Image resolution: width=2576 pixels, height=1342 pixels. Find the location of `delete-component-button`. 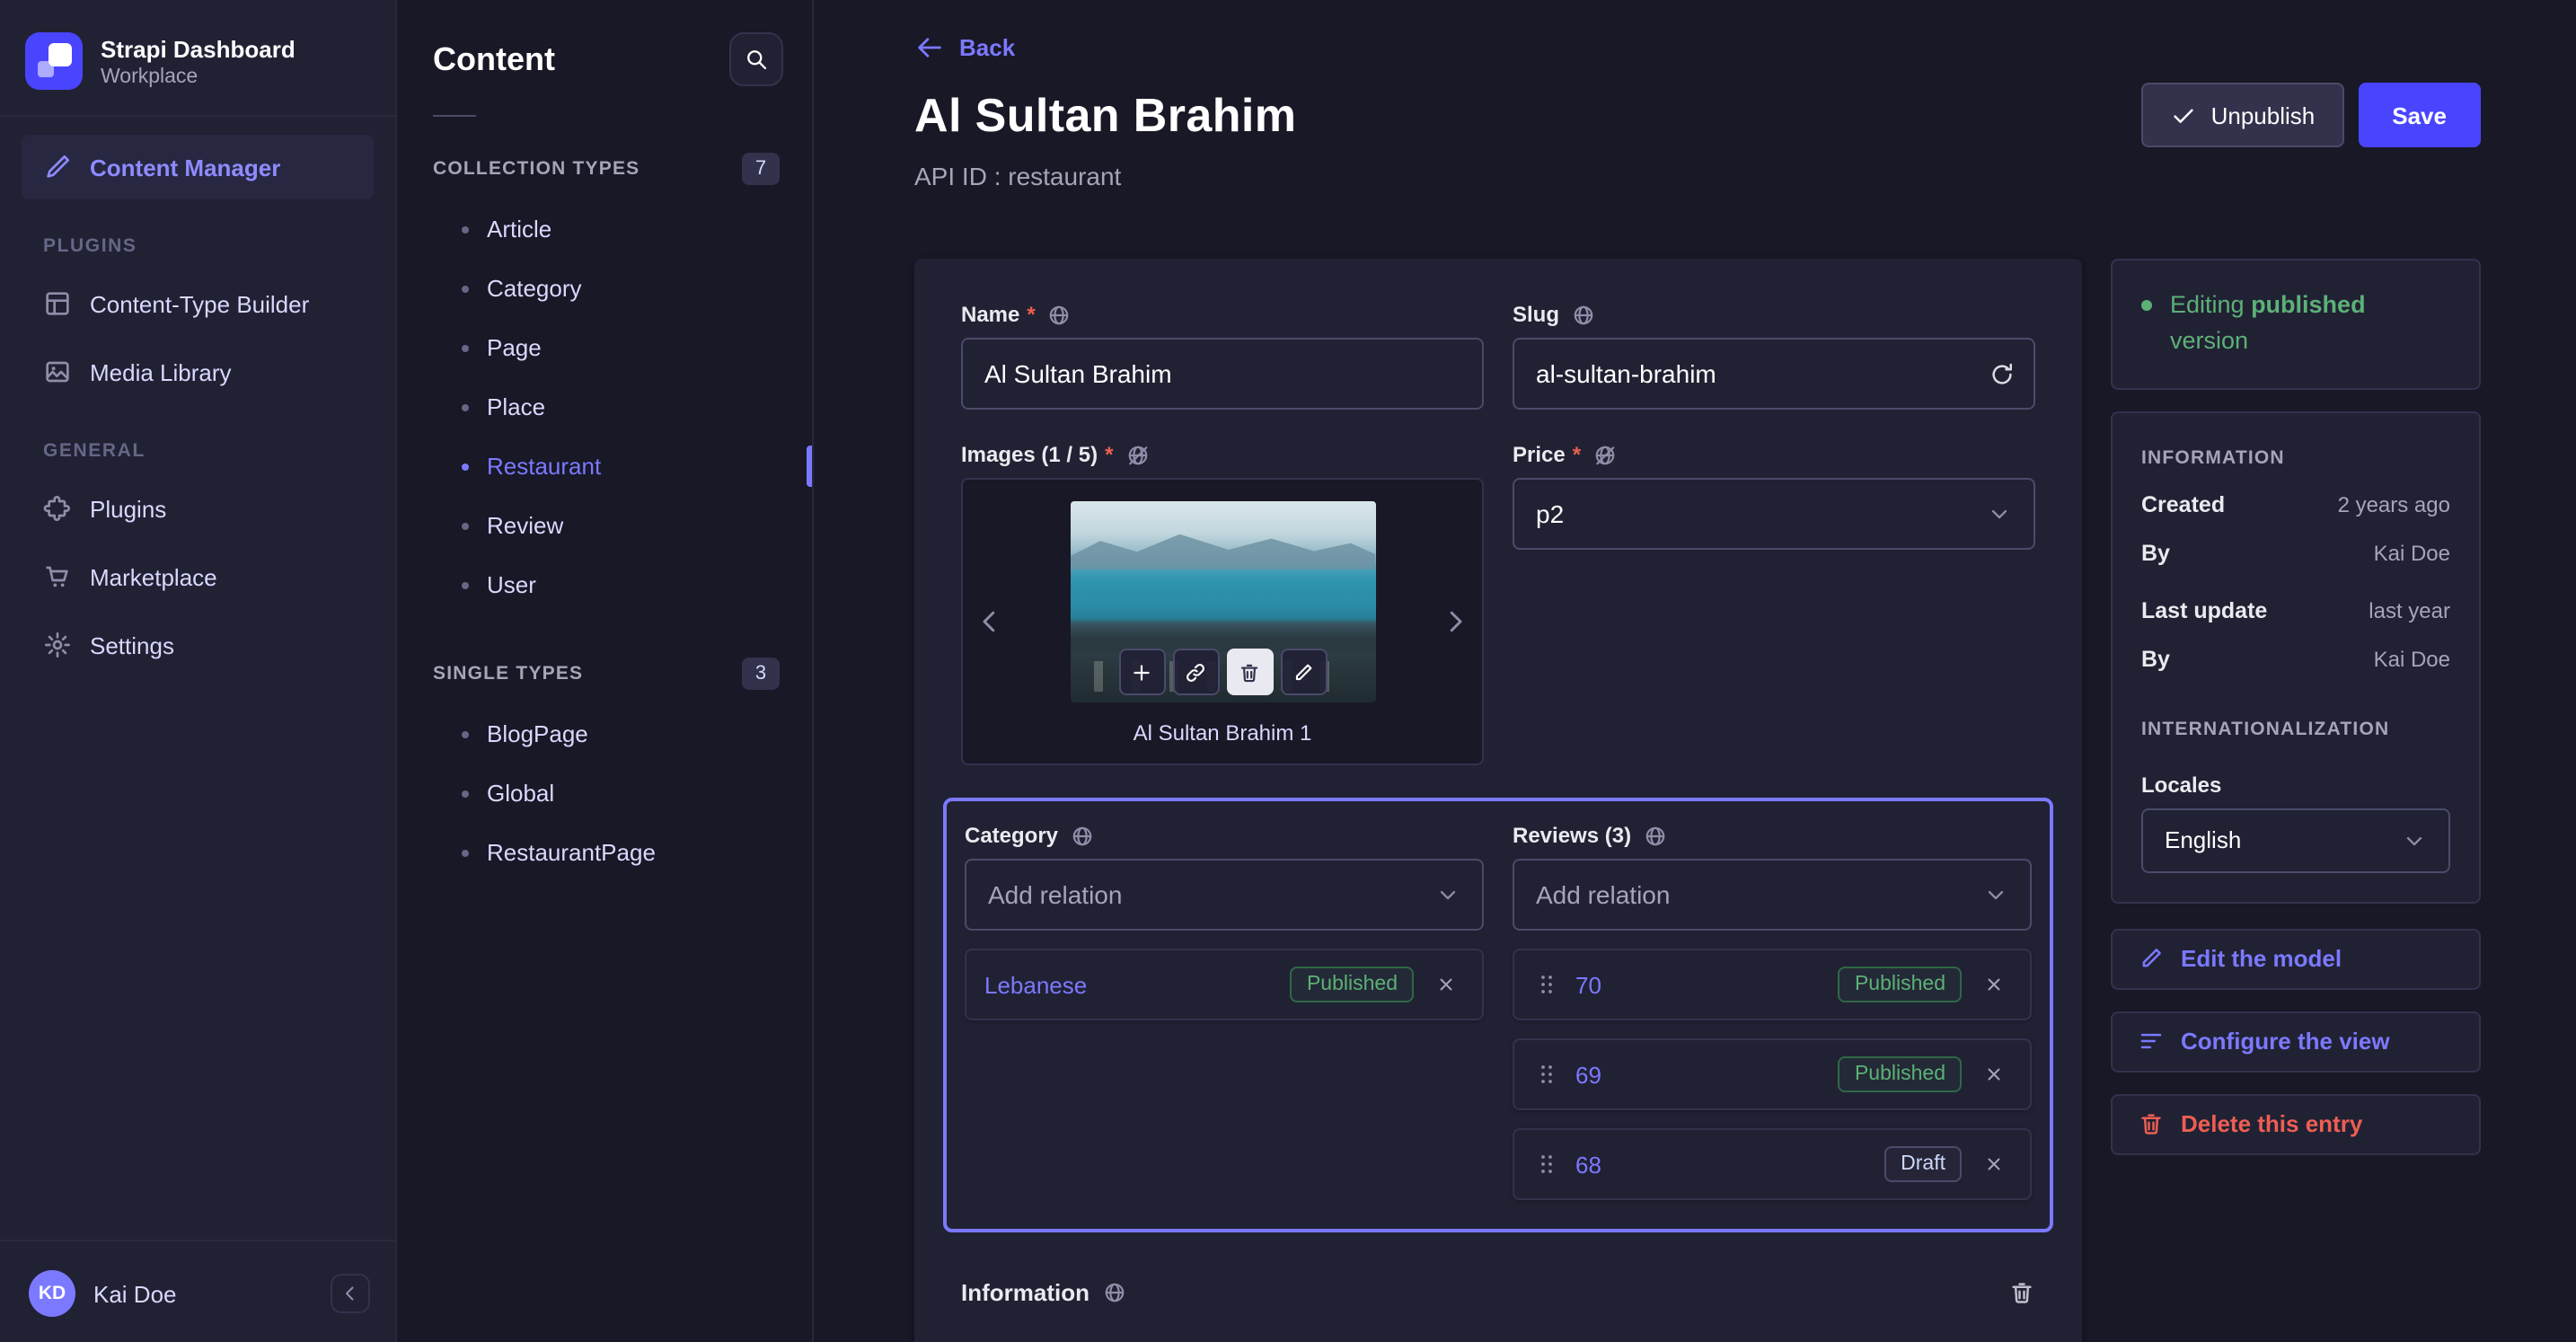

delete-component-button is located at coordinates (2021, 1292).